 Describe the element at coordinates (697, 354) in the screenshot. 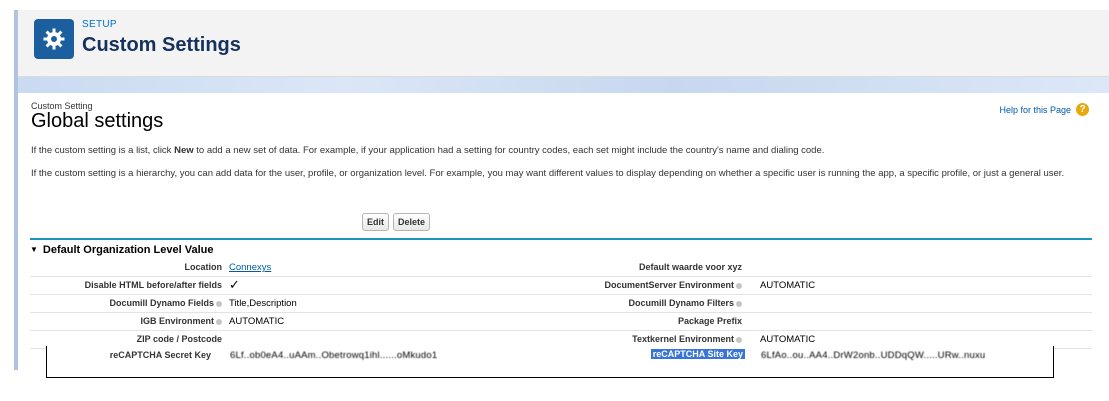

I see `recaptcha-site-label: reCAPTCHA Site Key` at that location.